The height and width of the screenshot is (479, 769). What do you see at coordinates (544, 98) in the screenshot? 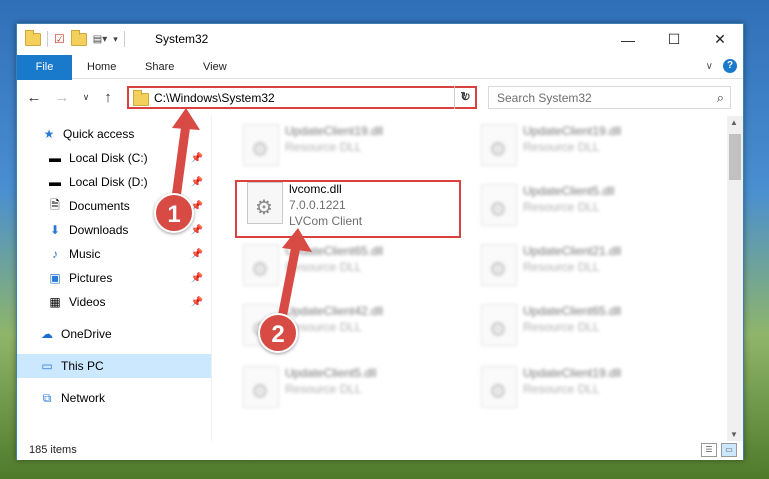
I see `search-placeholder: Search System32` at bounding box center [544, 98].